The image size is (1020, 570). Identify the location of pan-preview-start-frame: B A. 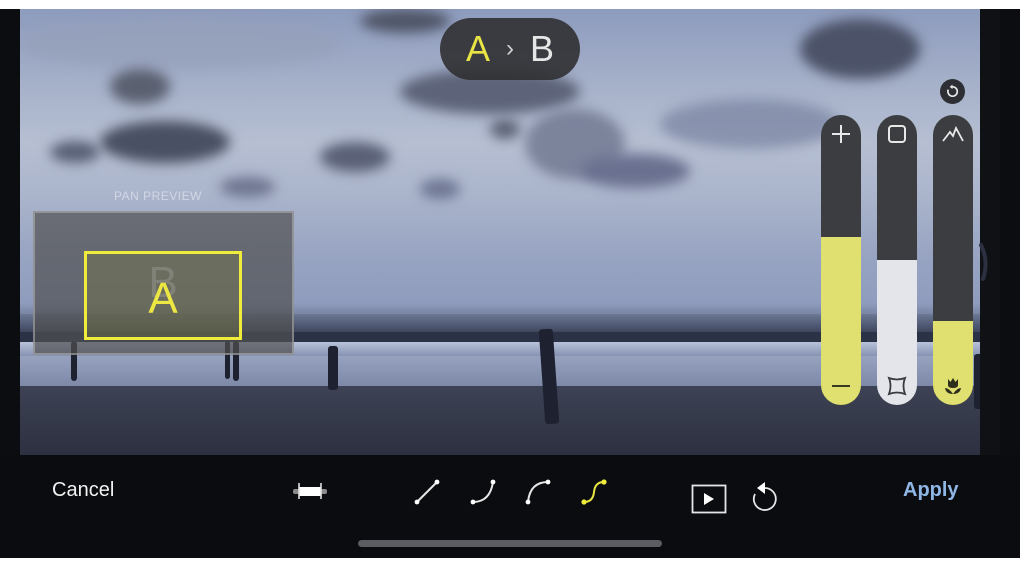
(163, 295).